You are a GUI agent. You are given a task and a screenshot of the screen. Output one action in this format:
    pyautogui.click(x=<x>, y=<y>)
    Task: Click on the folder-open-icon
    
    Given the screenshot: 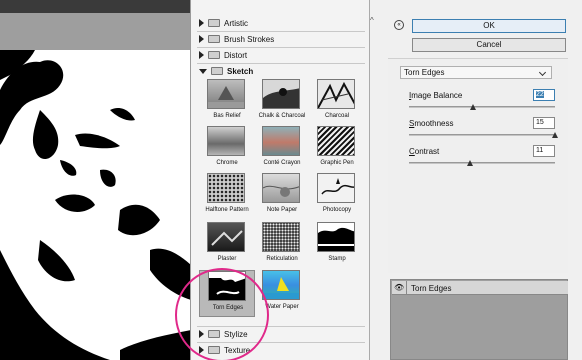 What is the action you would take?
    pyautogui.click(x=217, y=71)
    